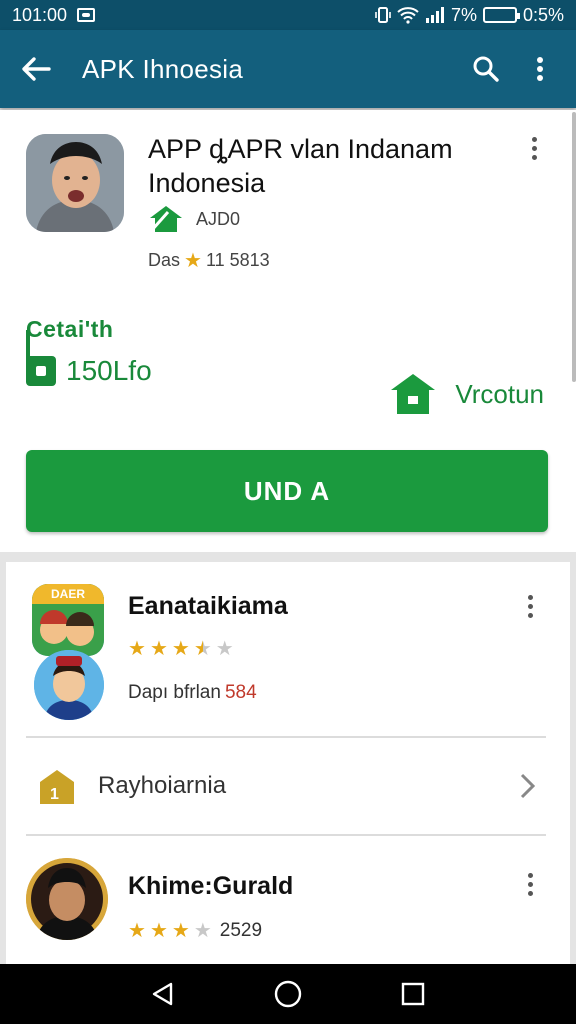  I want to click on app-thumb: DAER, so click(68, 620).